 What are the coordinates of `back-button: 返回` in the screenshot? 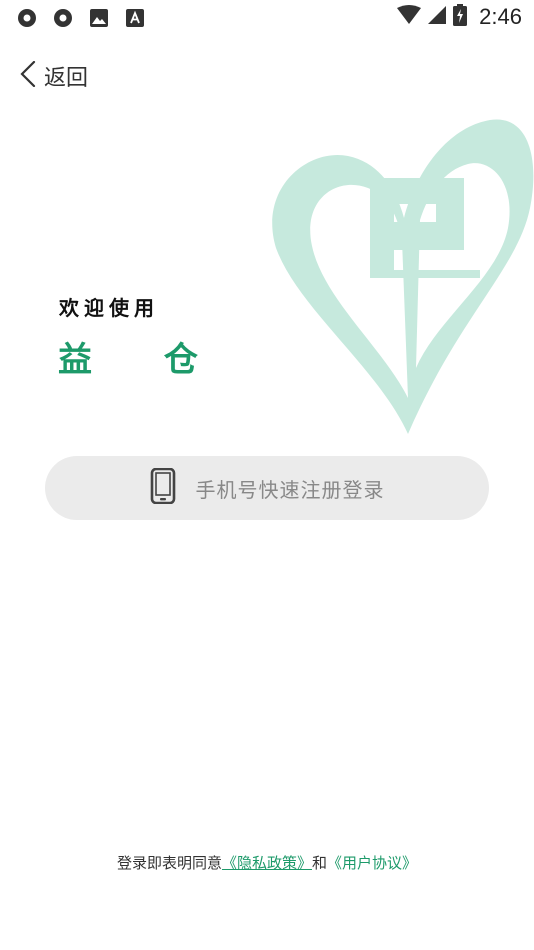 It's located at (54, 76).